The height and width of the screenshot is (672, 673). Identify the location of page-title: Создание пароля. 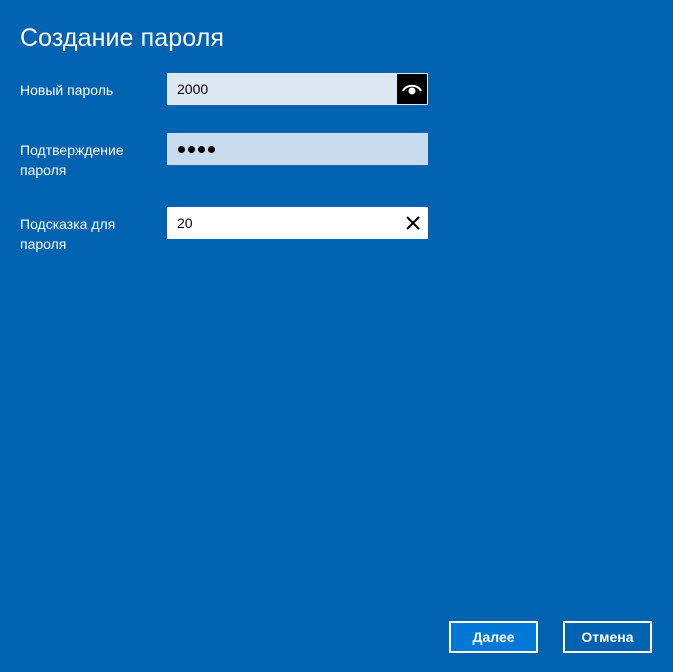
(122, 38).